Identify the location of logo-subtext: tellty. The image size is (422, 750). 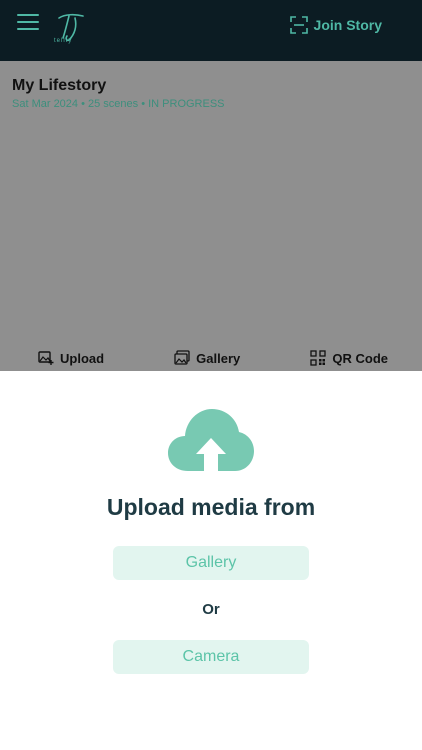
(63, 41).